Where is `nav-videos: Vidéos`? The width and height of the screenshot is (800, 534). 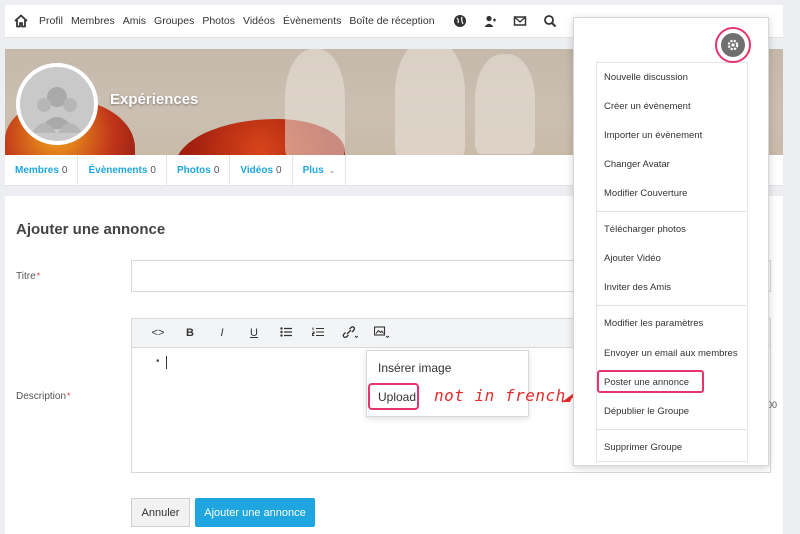 nav-videos: Vidéos is located at coordinates (259, 21).